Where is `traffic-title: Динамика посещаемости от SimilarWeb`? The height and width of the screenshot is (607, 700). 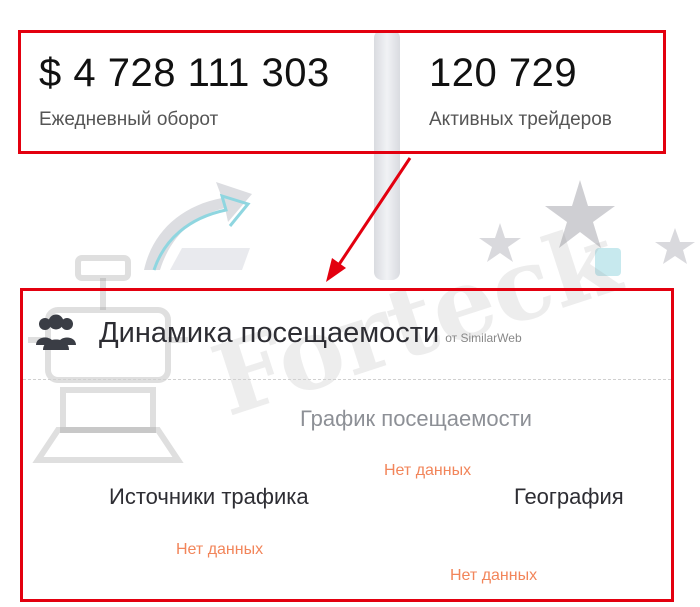 traffic-title: Динамика посещаемости от SimilarWeb is located at coordinates (310, 333).